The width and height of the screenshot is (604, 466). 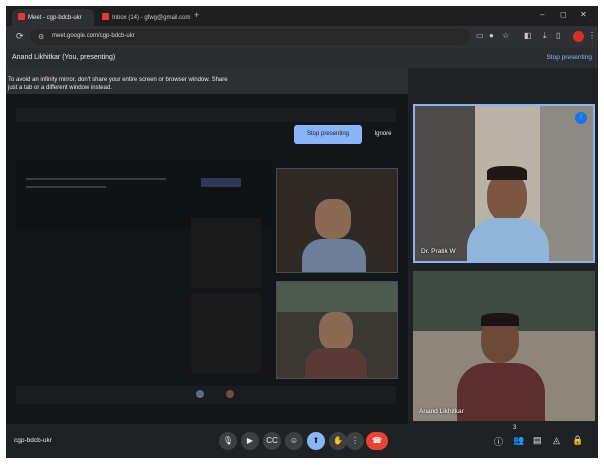 What do you see at coordinates (438, 251) in the screenshot?
I see `participant-name: Dr. Pratik W` at bounding box center [438, 251].